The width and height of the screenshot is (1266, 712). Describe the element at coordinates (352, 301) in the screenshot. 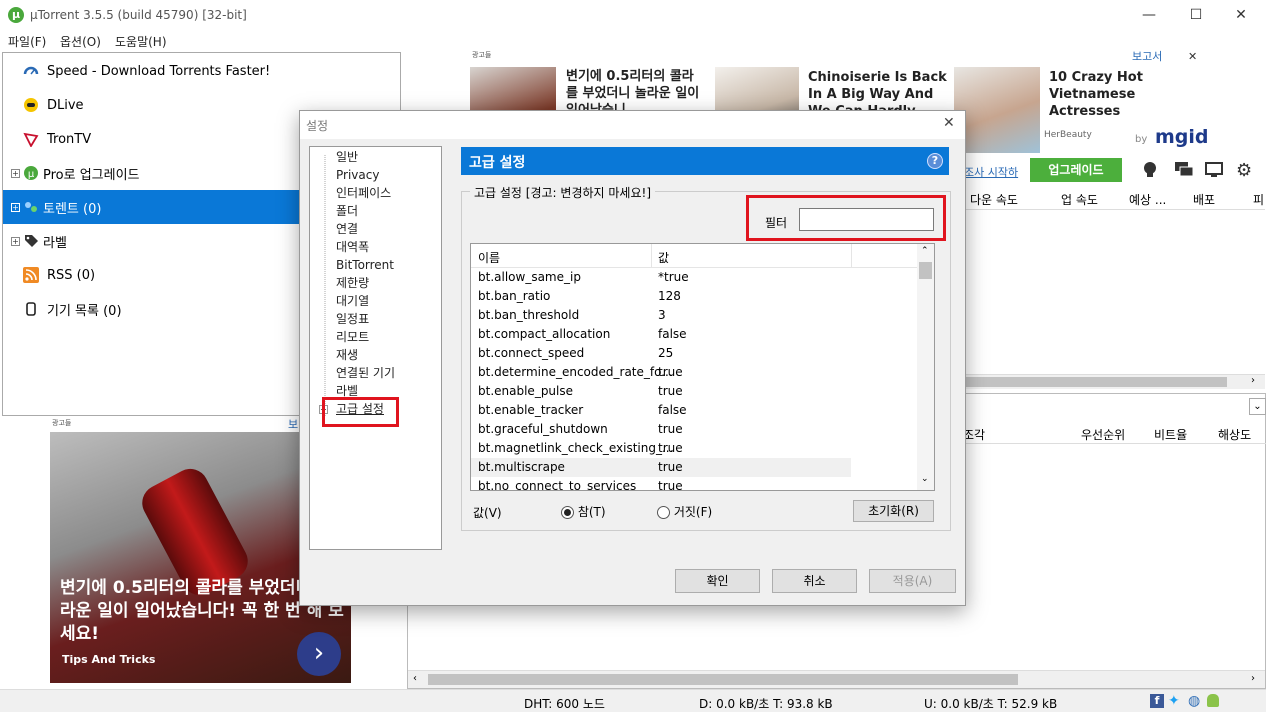

I see `tree-item-queueing: 대기열` at that location.